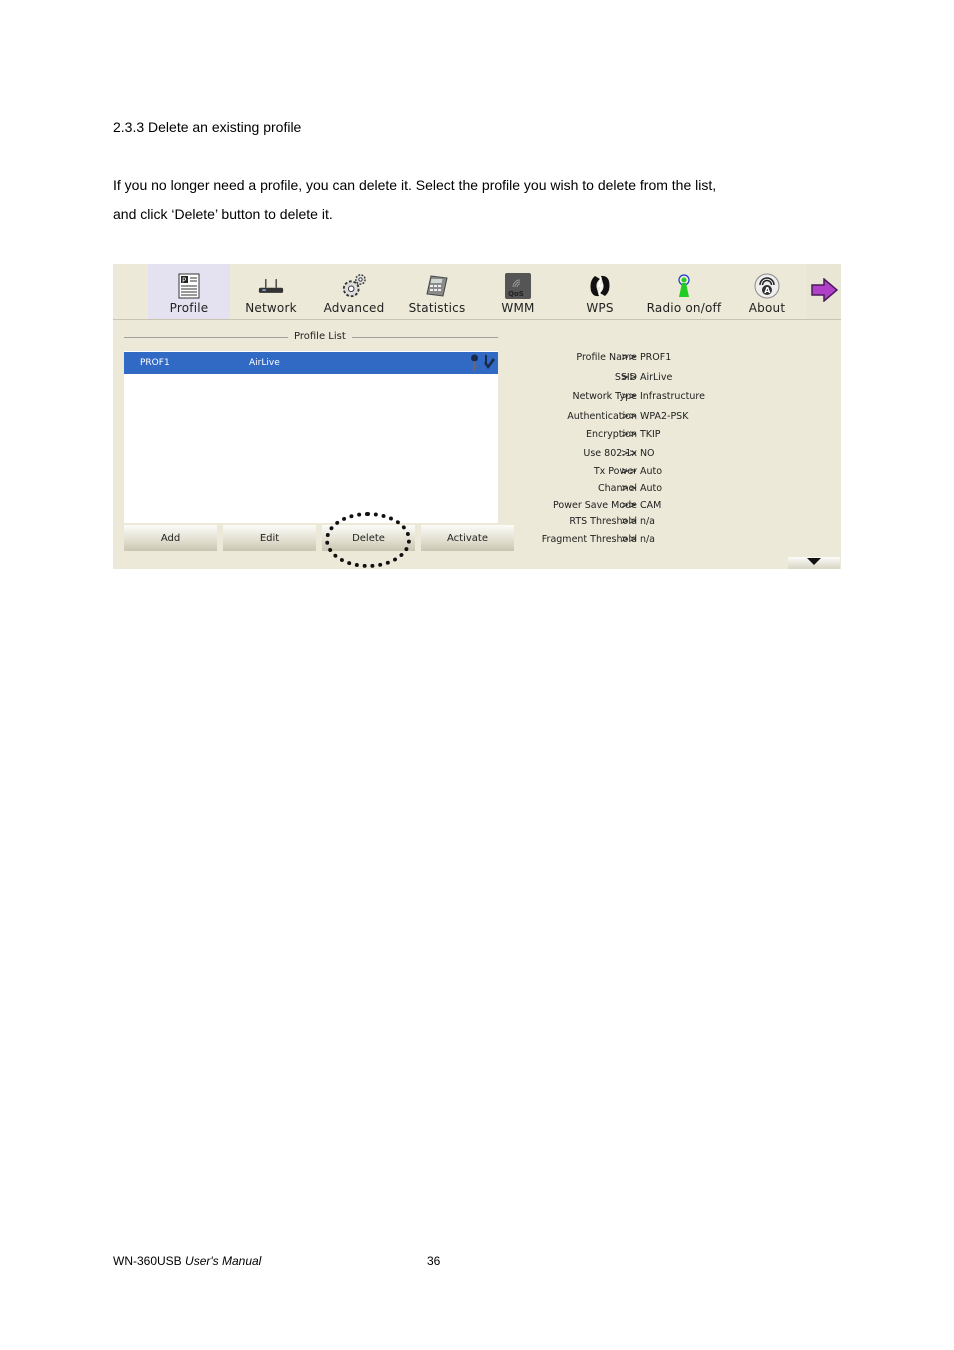 This screenshot has height=1350, width=954. Describe the element at coordinates (434, 1261) in the screenshot. I see `page-number: 36` at that location.